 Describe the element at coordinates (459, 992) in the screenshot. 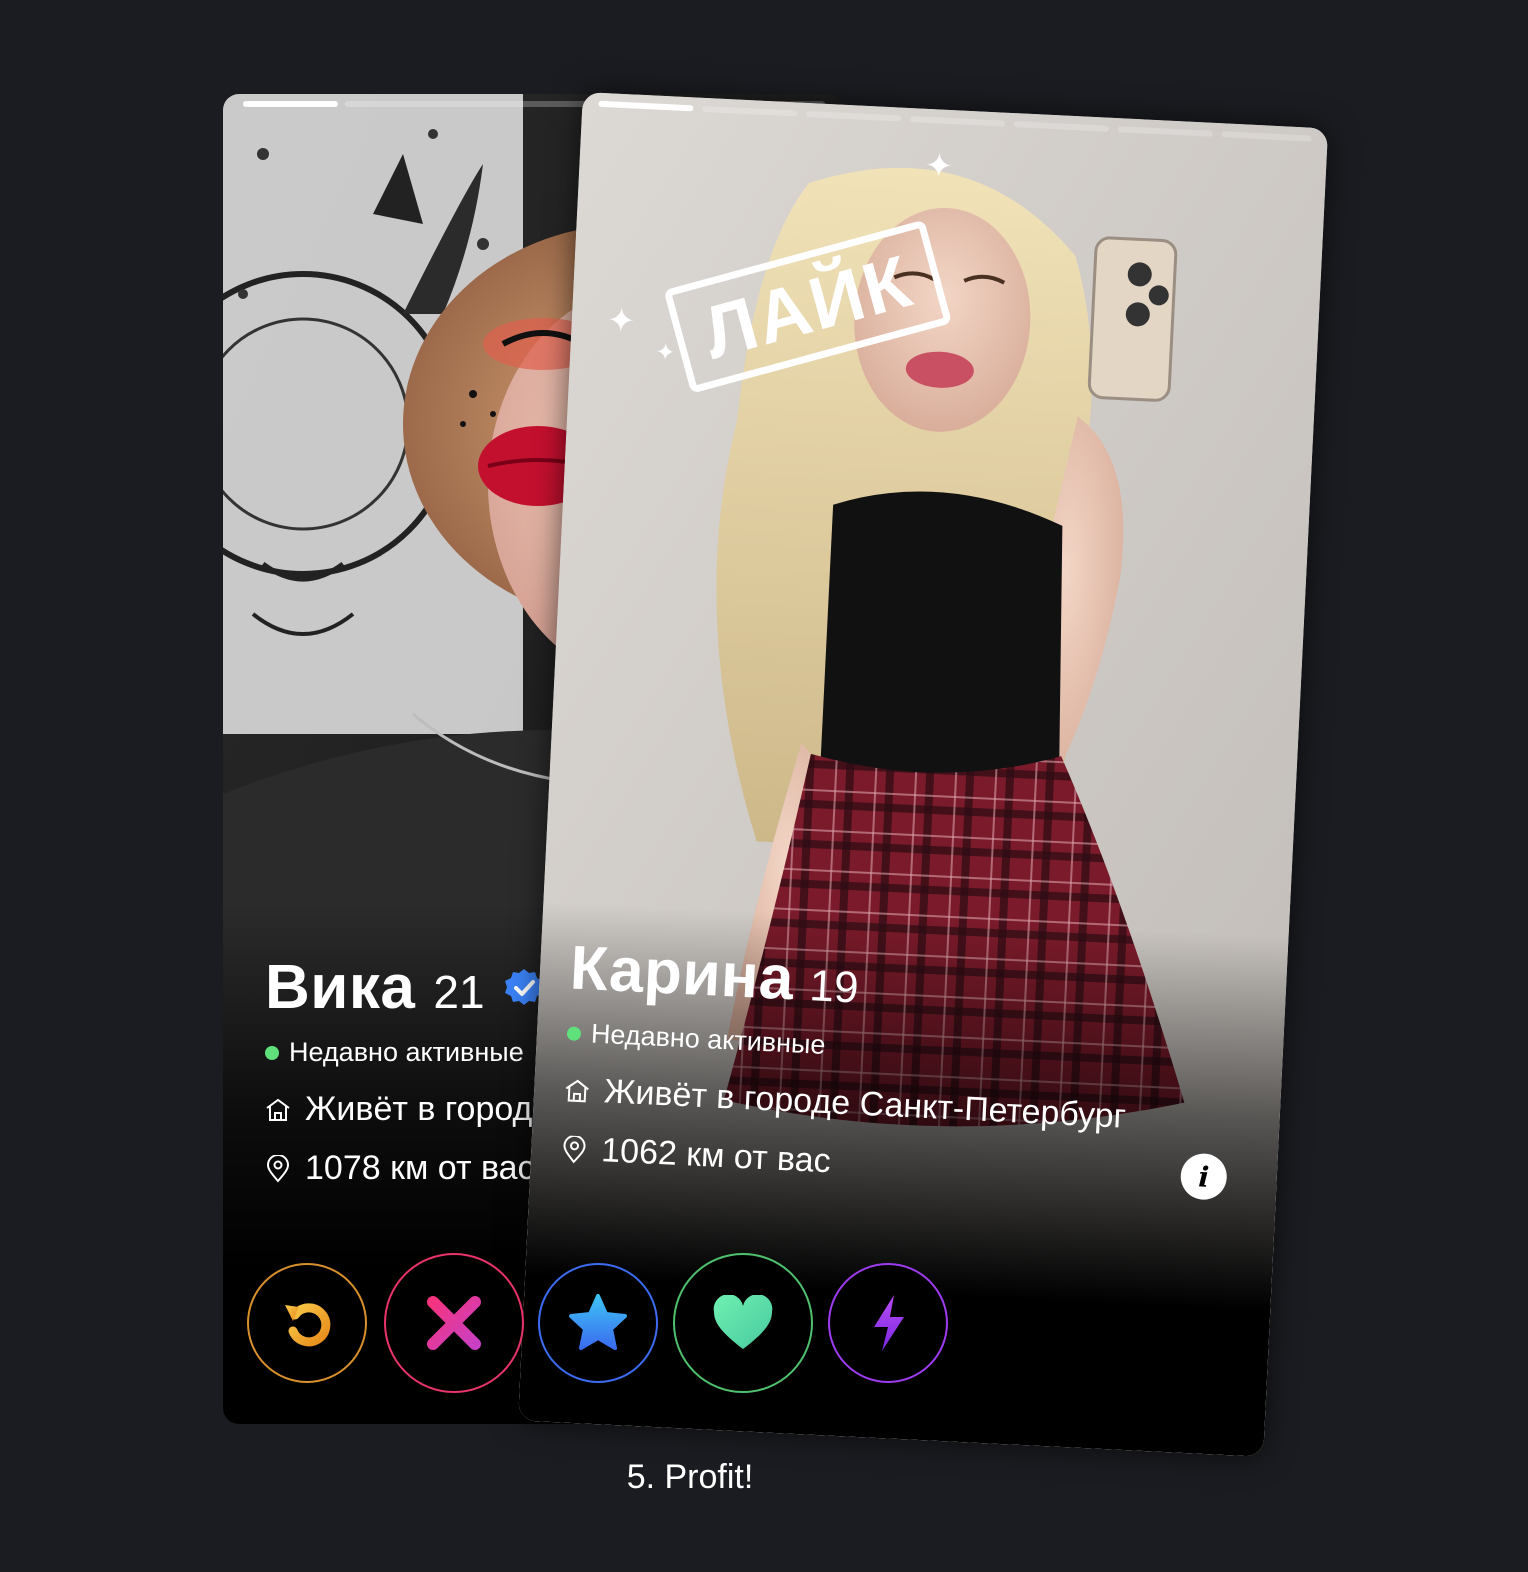

I see `profile-age: 21` at that location.